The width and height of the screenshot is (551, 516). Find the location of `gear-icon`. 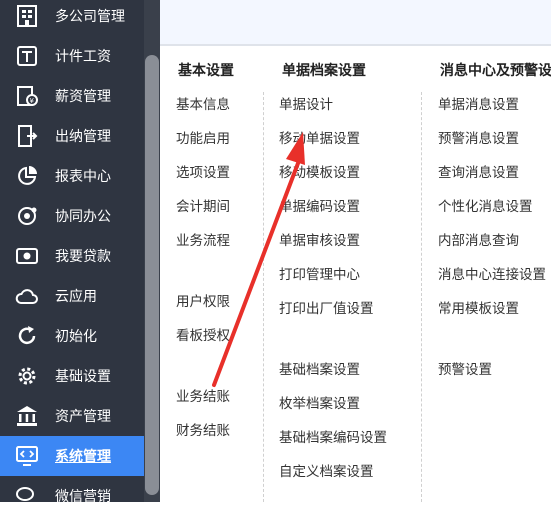

gear-icon is located at coordinates (27, 376).